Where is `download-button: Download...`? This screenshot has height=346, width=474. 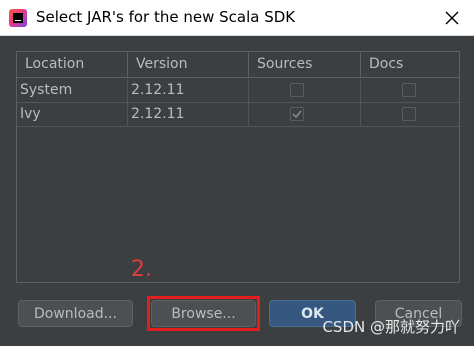
download-button: Download... is located at coordinates (75, 313).